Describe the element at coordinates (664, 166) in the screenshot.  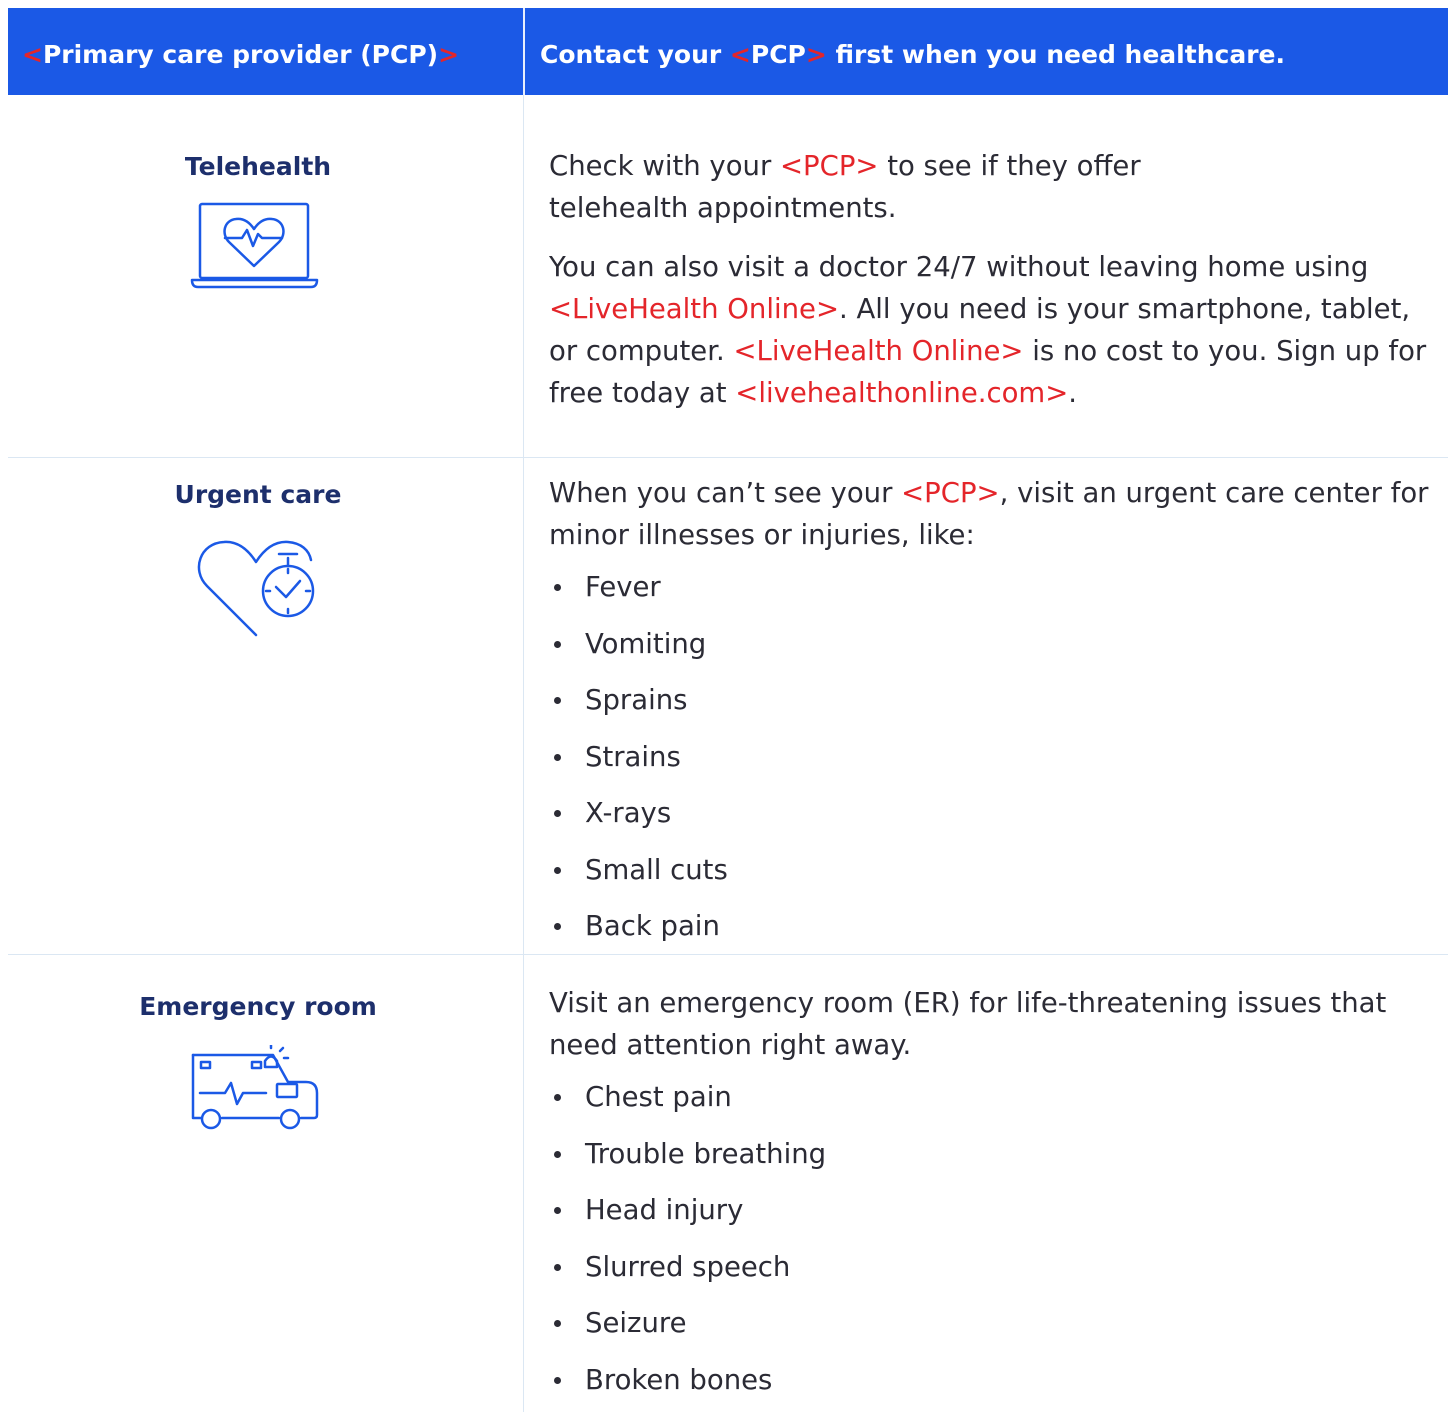
I see `text-span: Check with your` at that location.